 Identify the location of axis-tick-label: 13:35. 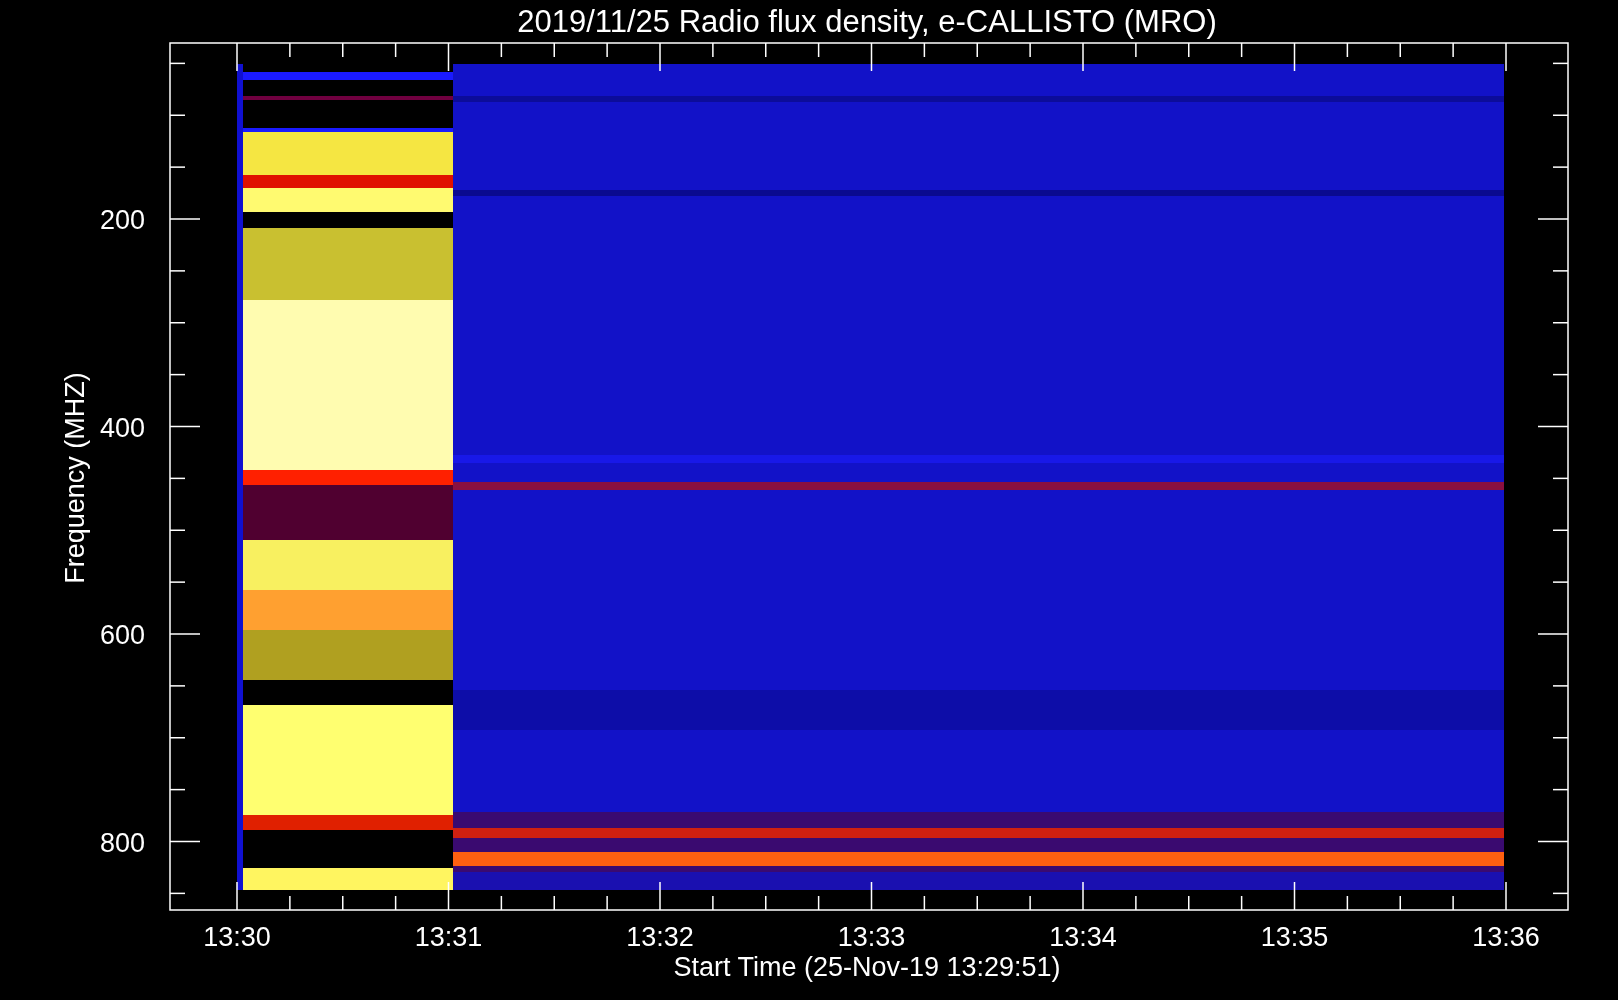
(1294, 937).